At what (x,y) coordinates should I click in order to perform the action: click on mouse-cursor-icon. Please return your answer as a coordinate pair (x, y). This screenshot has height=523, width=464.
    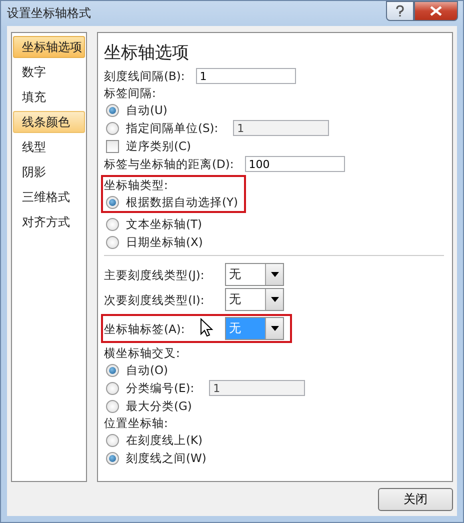
    Looking at the image, I should click on (207, 328).